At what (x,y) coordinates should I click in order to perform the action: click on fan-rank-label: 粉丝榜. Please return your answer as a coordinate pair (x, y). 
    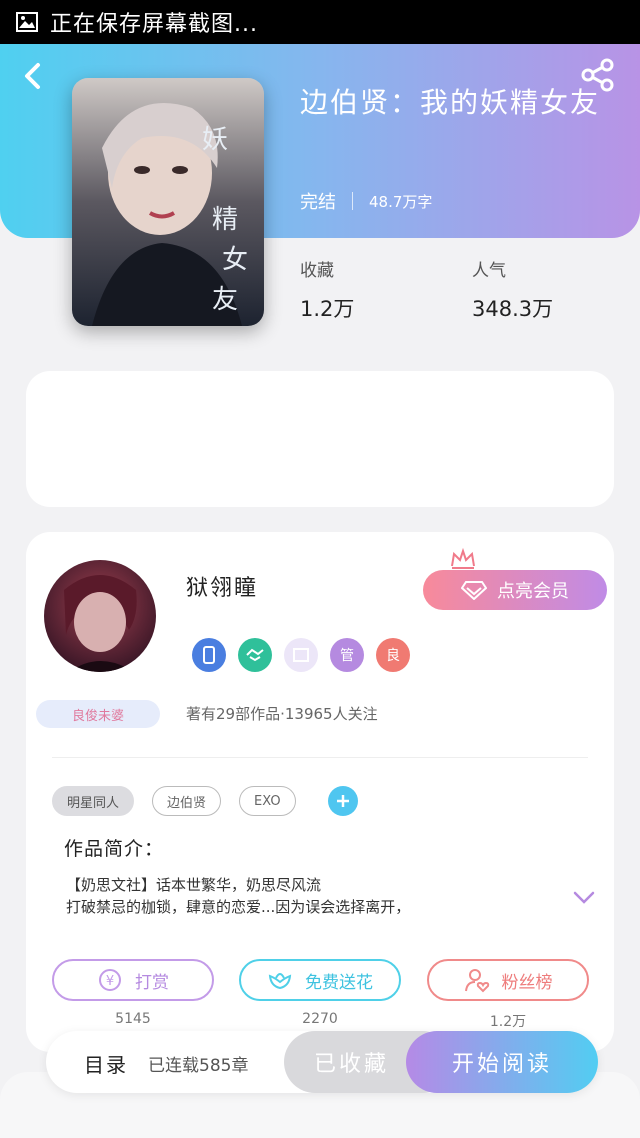
    Looking at the image, I should click on (527, 982).